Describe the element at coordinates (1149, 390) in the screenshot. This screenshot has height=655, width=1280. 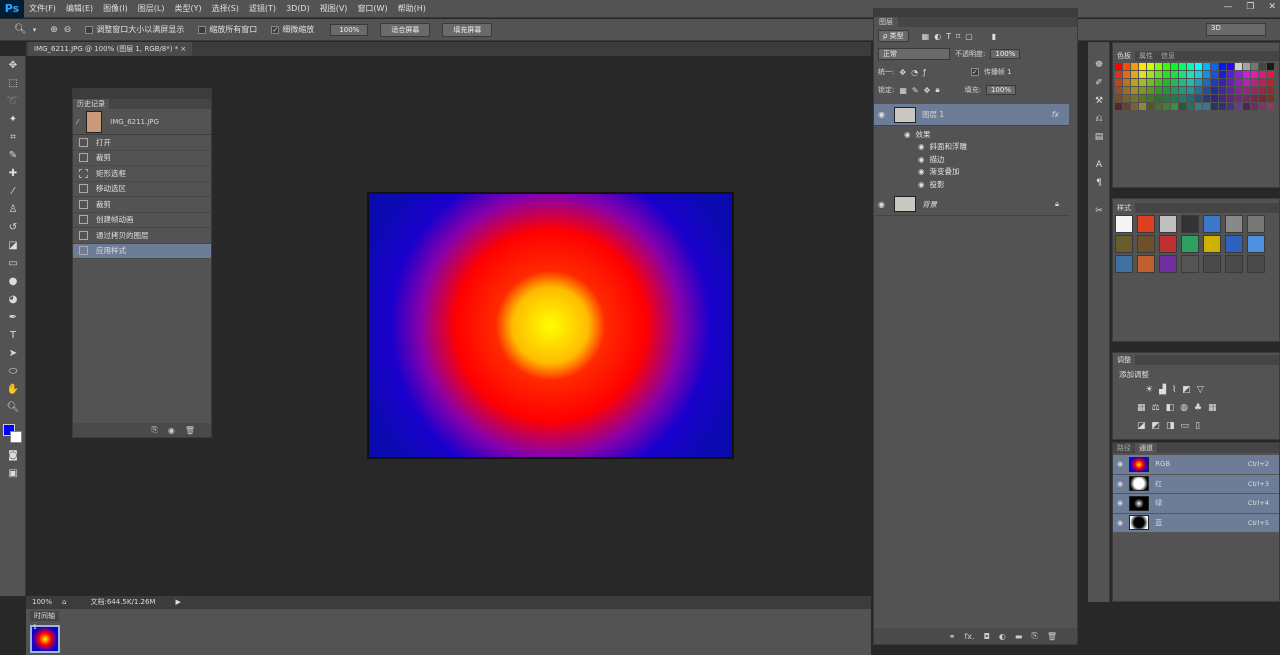
I see `brightness-icon: ☀` at that location.